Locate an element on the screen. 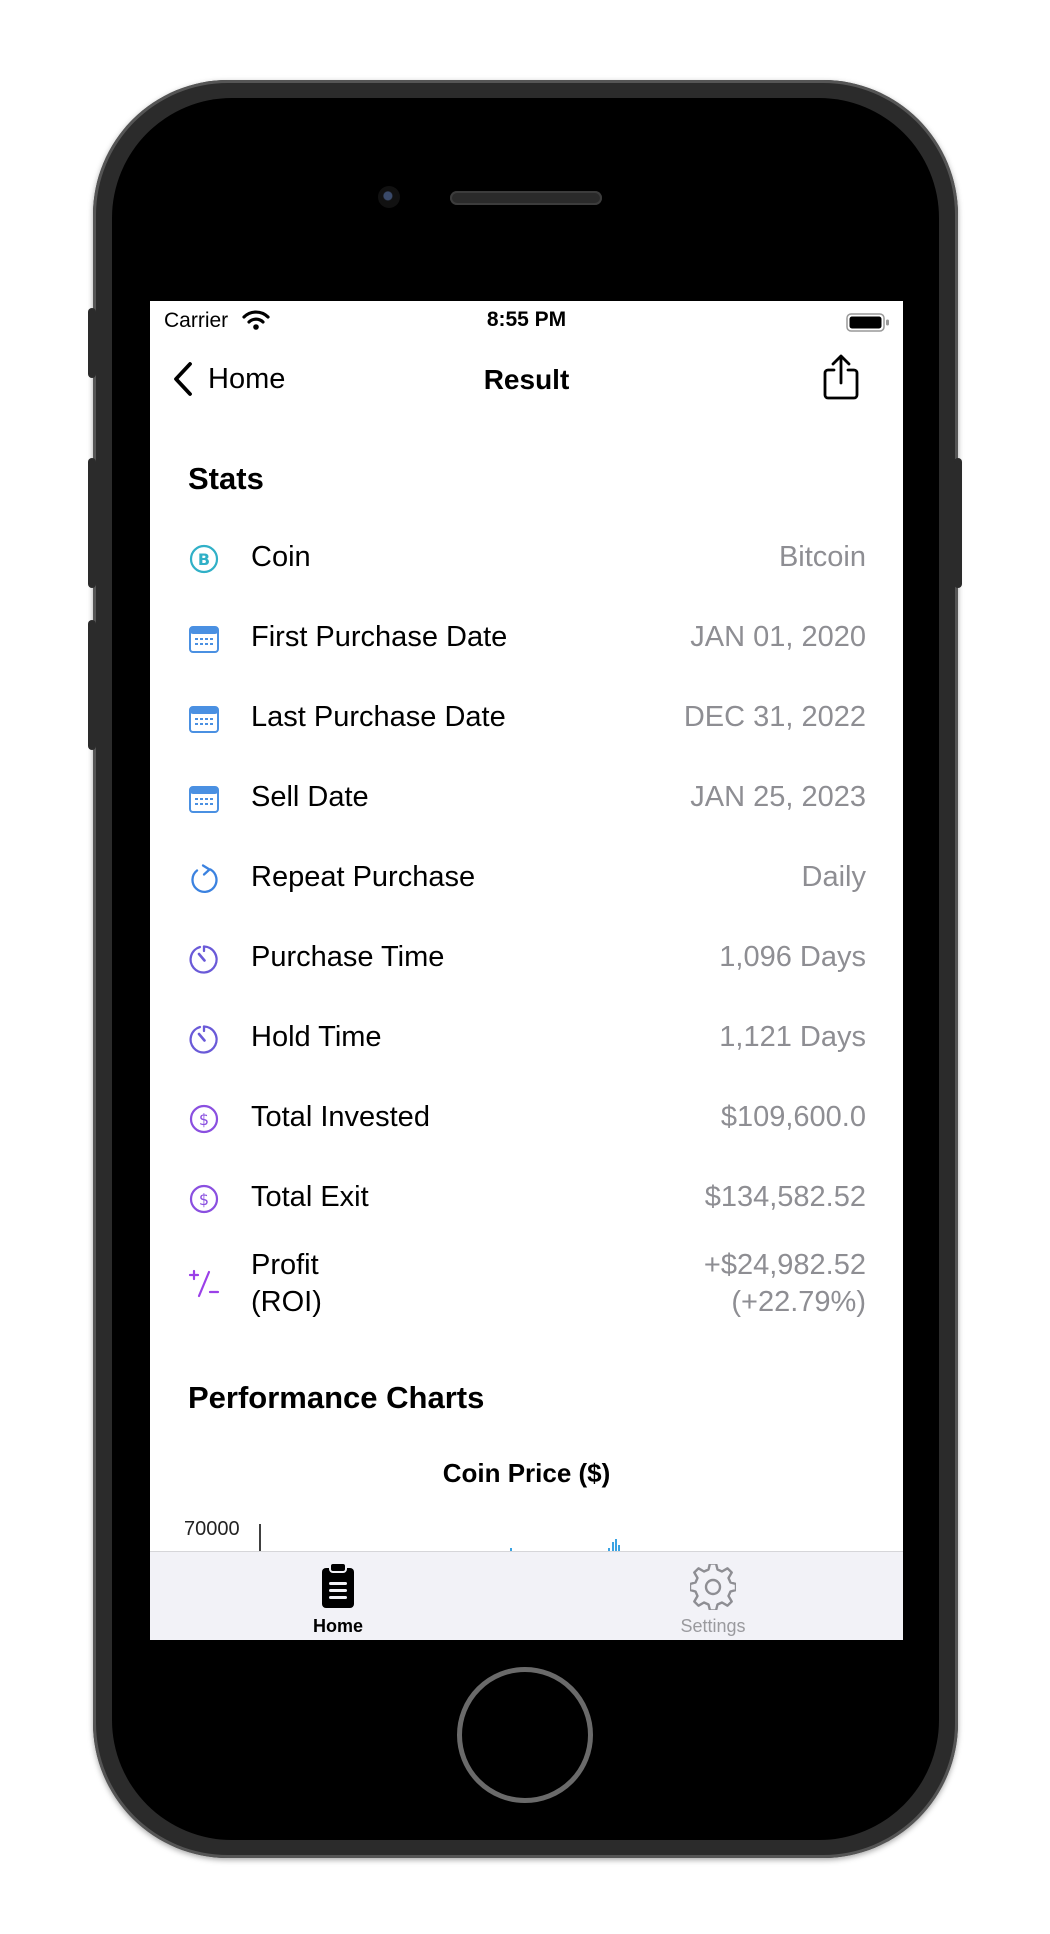 The width and height of the screenshot is (1050, 1934). status-time: 8:55 PM is located at coordinates (526, 319).